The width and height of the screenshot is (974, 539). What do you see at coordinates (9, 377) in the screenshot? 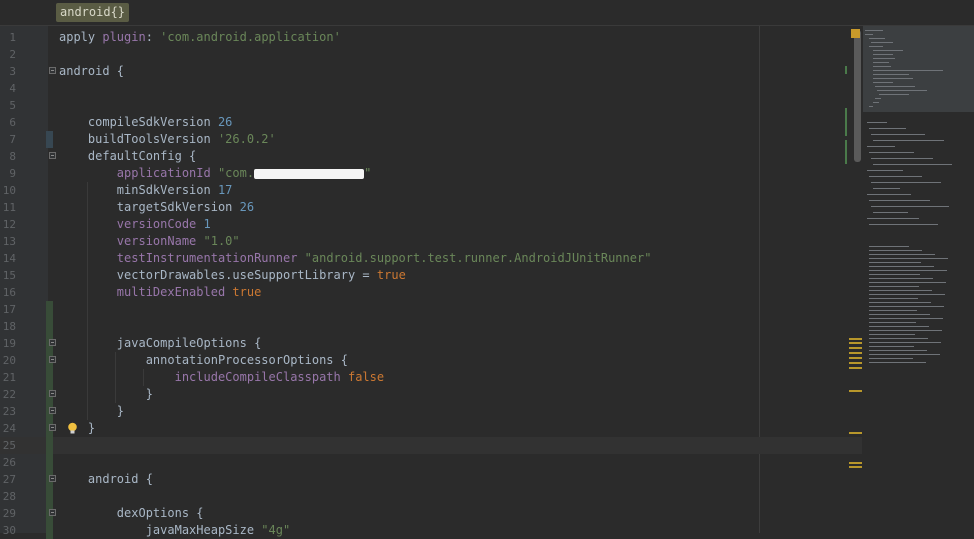
I see `line-number: 21` at bounding box center [9, 377].